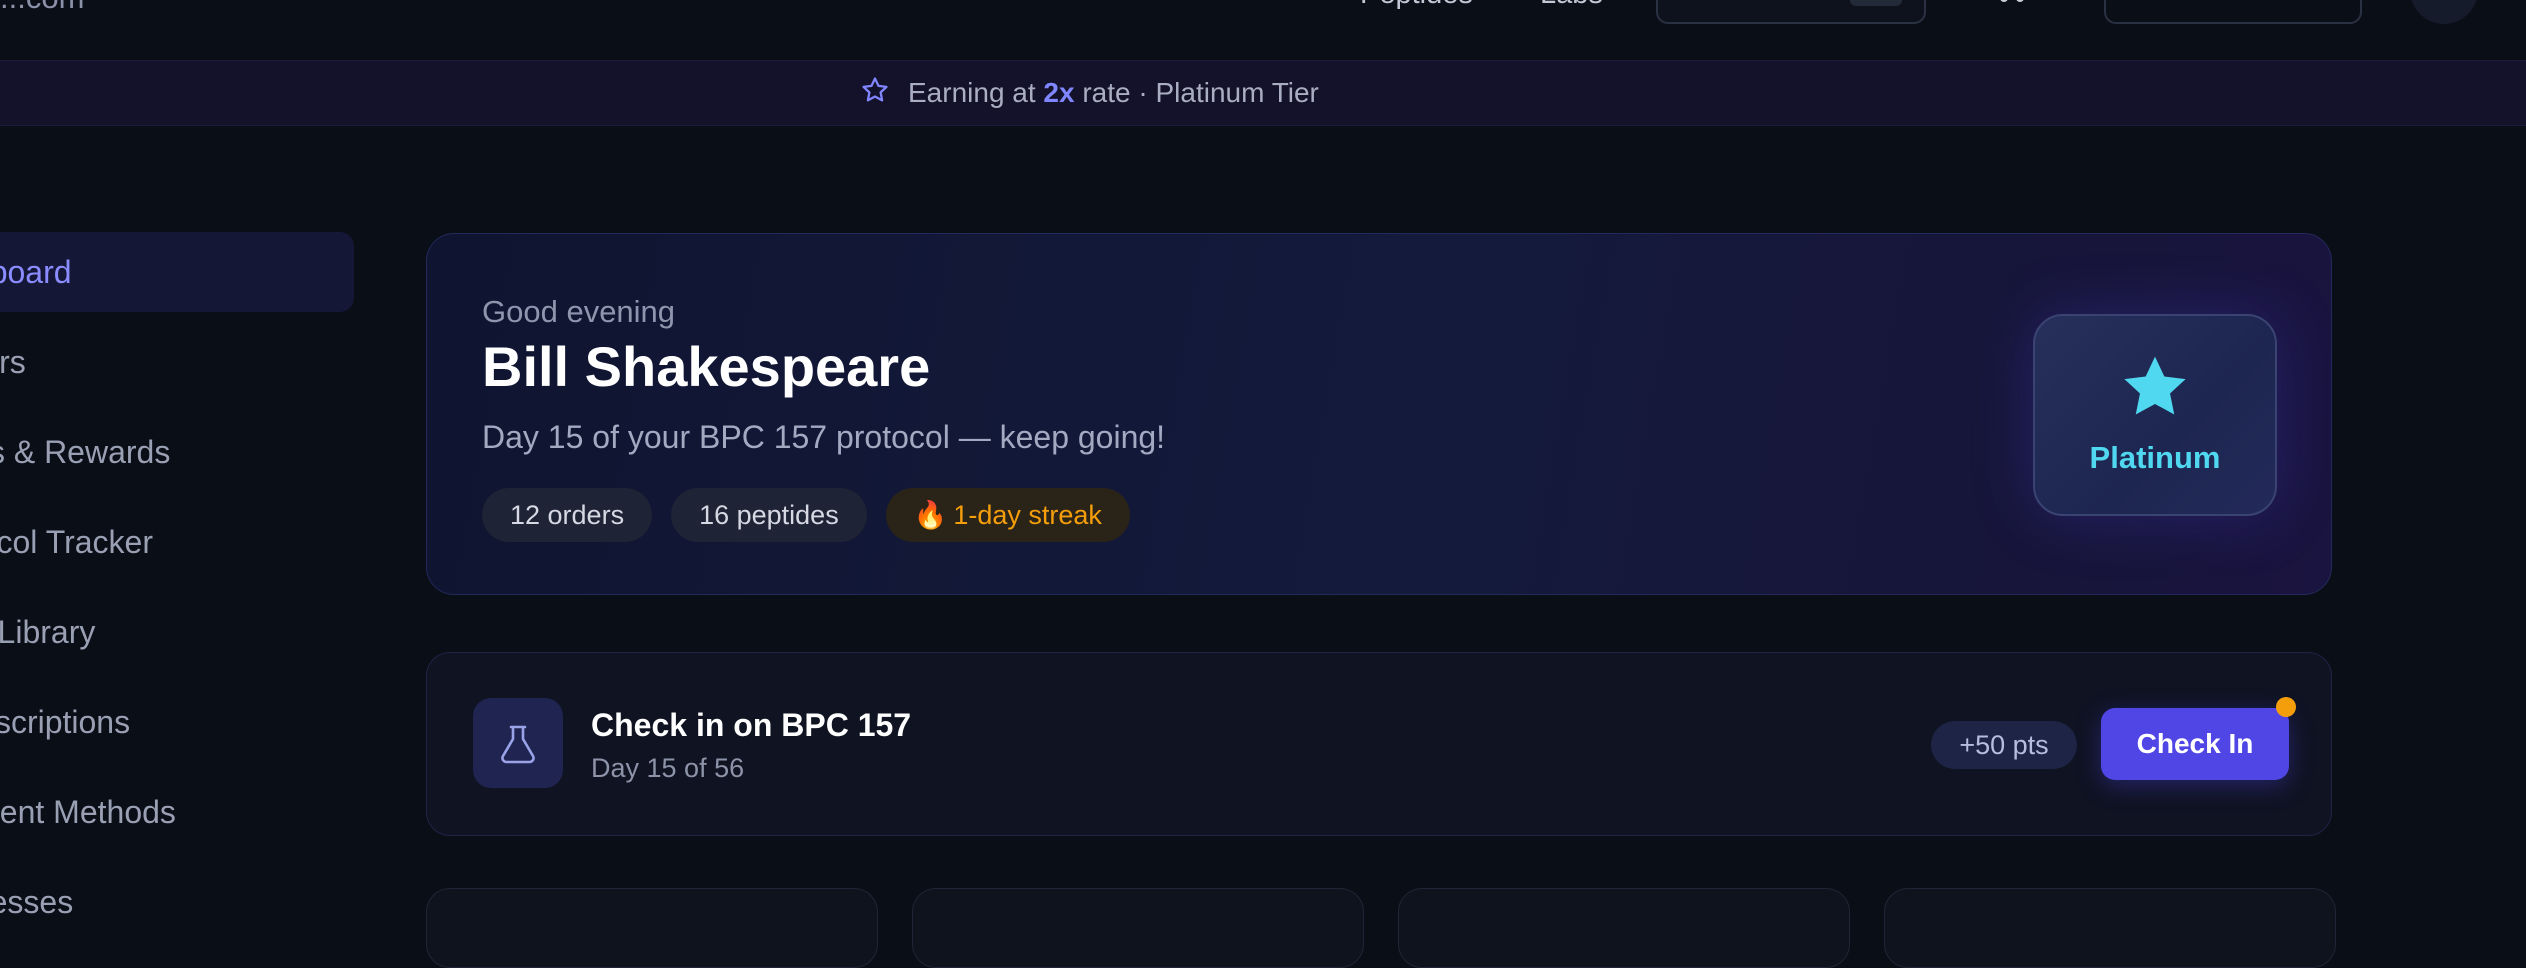 This screenshot has width=2526, height=968. I want to click on sidebar-item-label: Addresses, so click(37, 901).